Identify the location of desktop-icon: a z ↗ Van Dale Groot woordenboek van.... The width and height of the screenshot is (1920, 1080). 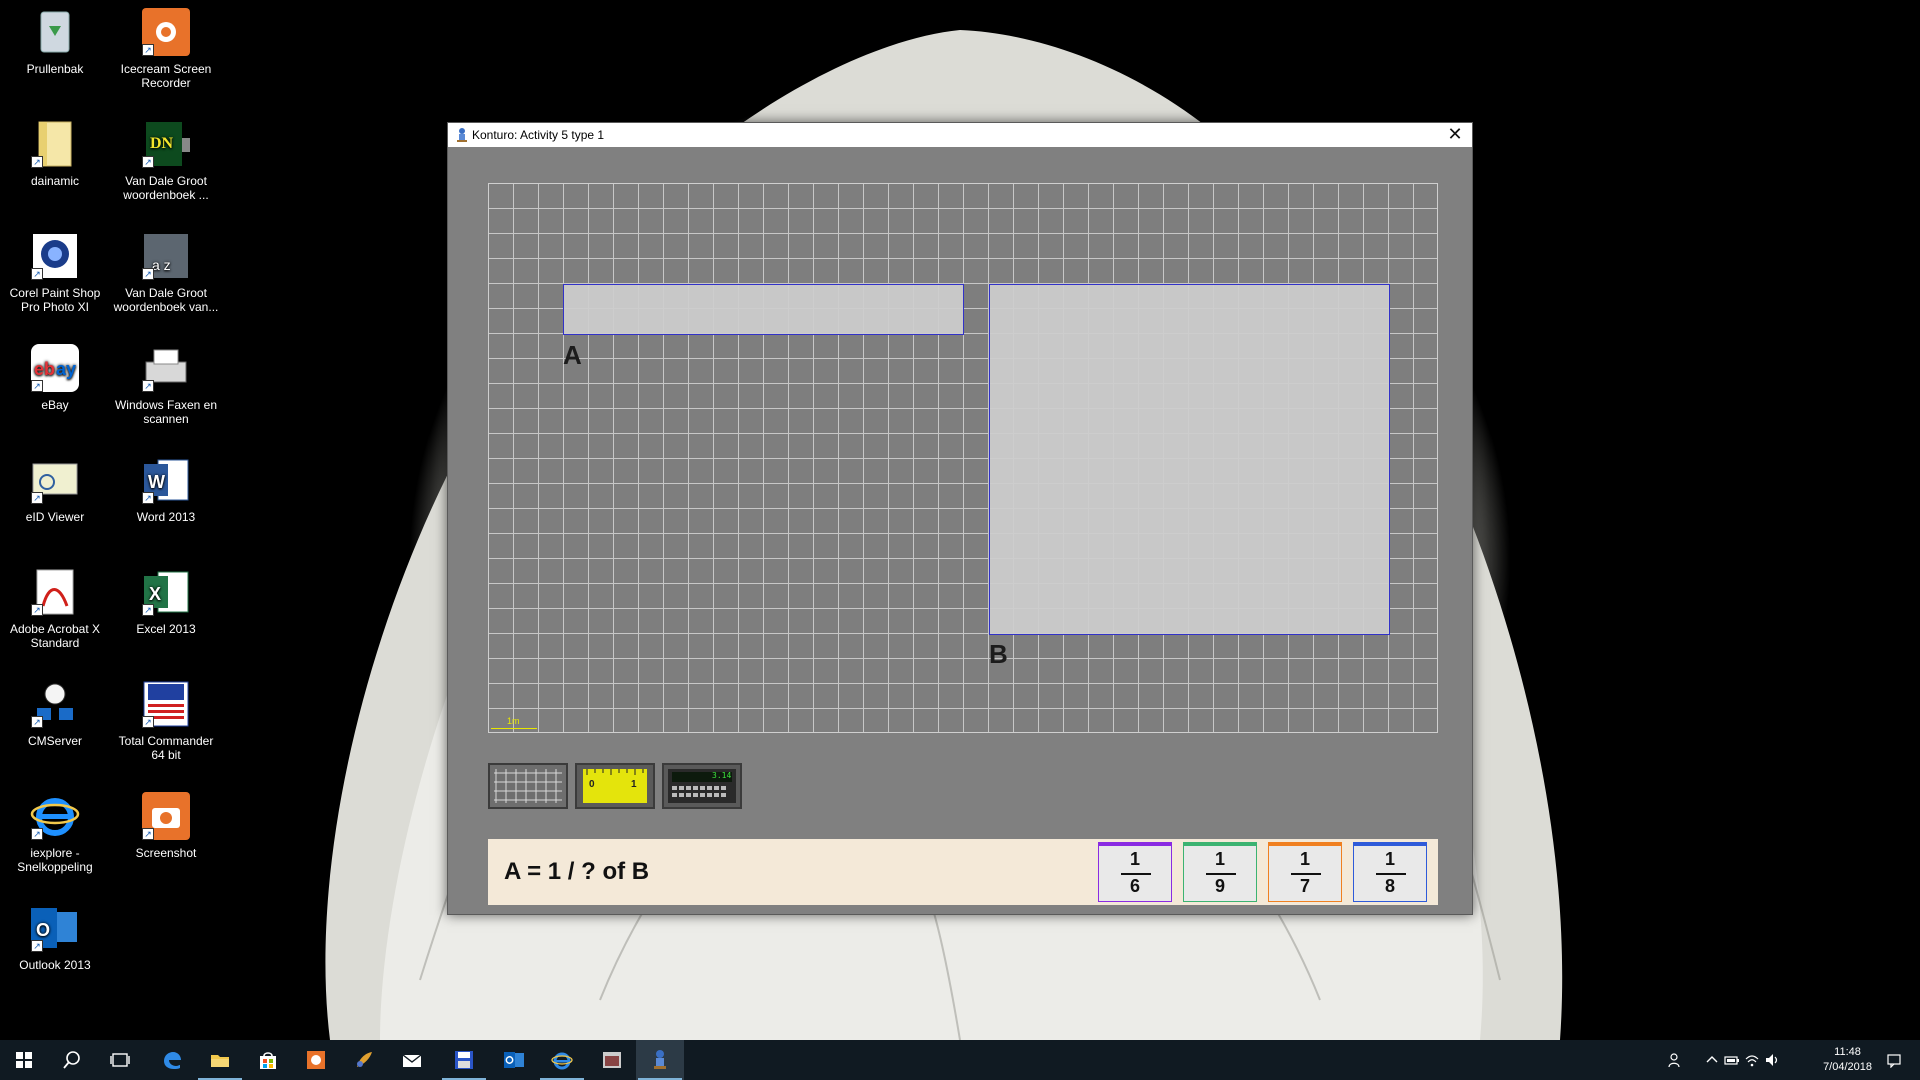
(166, 272).